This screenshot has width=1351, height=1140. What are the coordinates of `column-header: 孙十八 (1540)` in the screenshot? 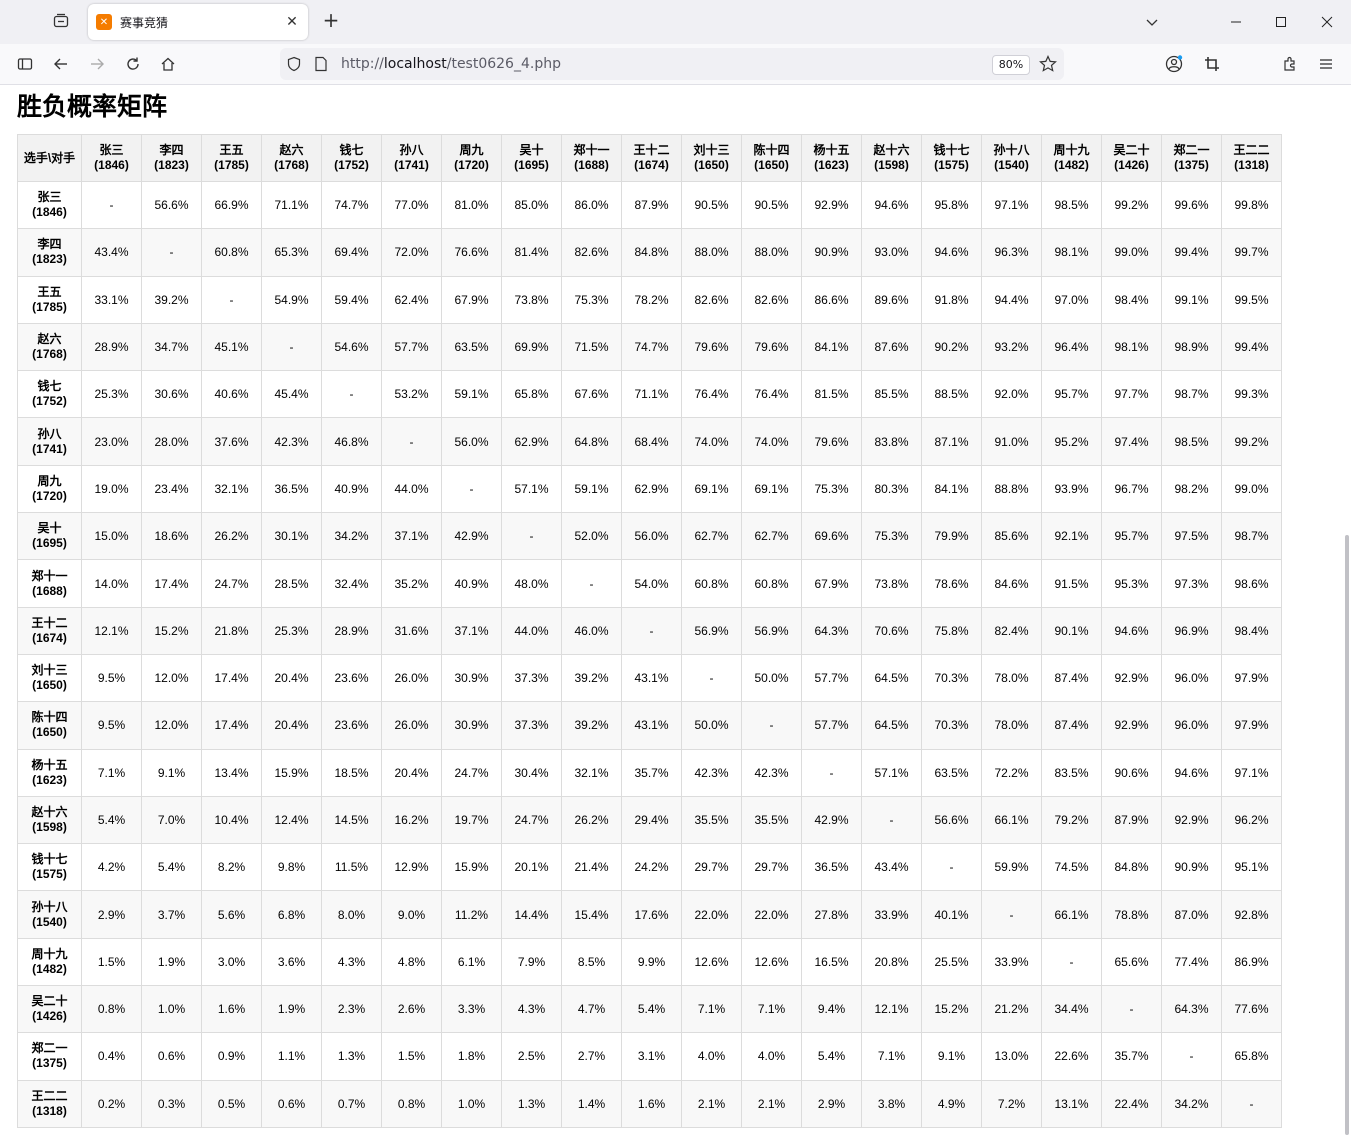 It's located at (1011, 158).